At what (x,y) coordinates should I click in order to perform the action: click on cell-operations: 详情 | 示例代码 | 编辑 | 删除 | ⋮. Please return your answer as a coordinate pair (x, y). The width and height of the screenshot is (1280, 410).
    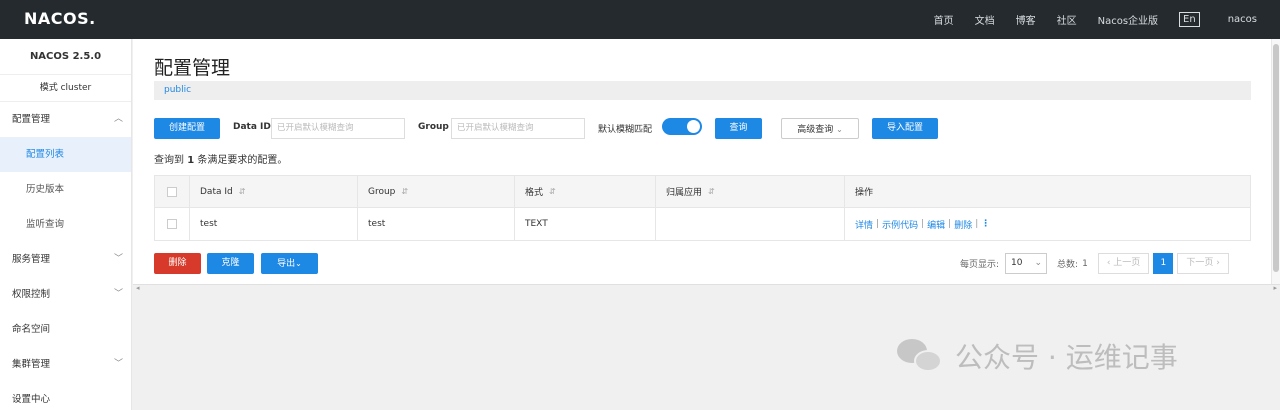
    Looking at the image, I should click on (1047, 224).